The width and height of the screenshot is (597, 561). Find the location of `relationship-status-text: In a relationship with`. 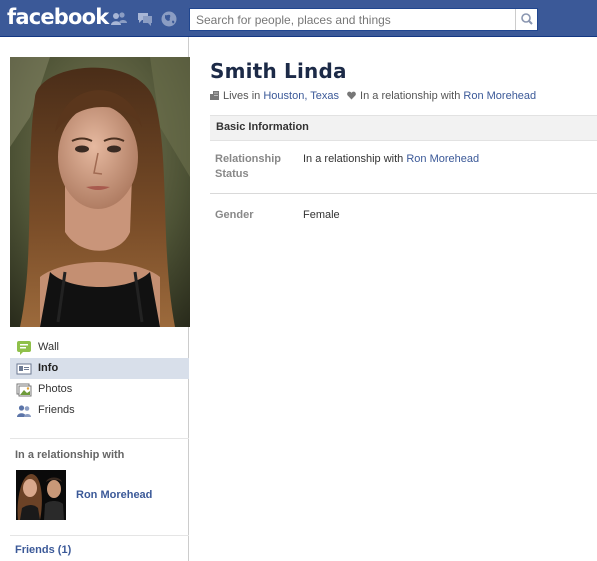

relationship-status-text: In a relationship with is located at coordinates (353, 159).